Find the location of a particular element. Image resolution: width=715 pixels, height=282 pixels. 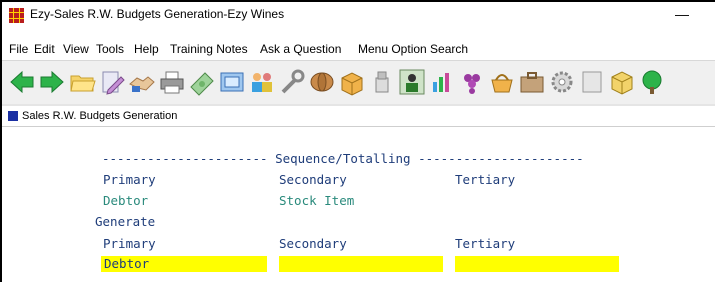

menu-option-search: Menu Option Search is located at coordinates (413, 49).